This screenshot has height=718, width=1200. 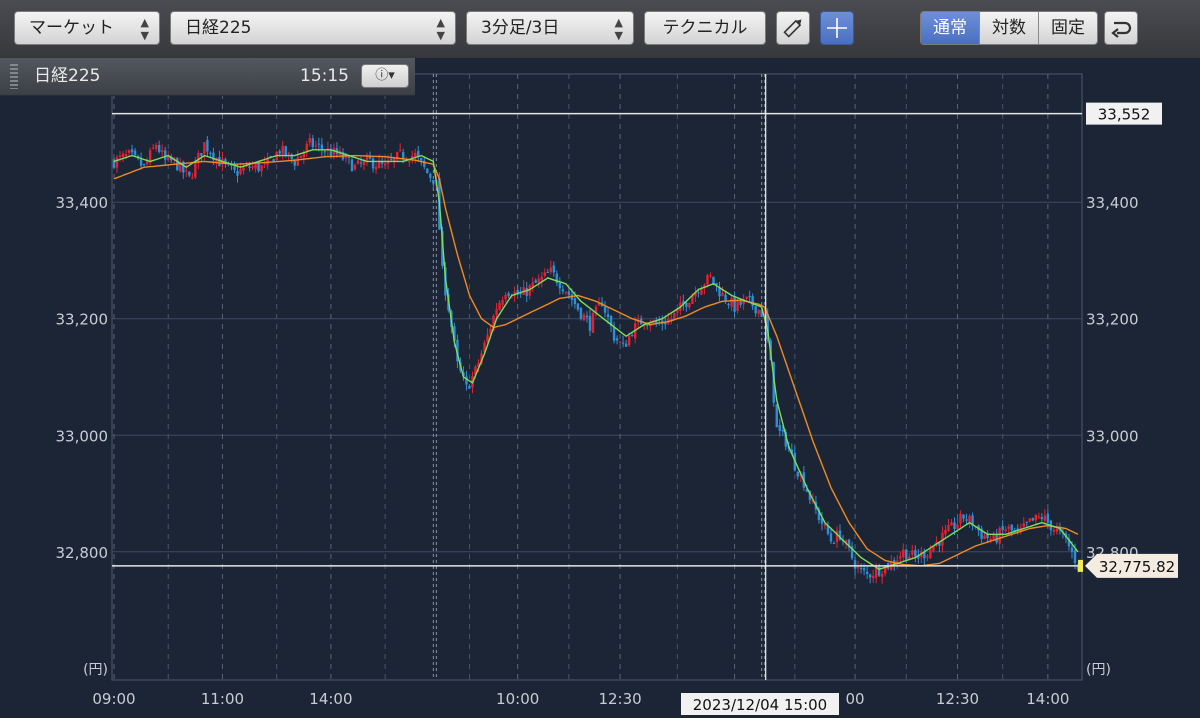 I want to click on technical-button-label: テクニカル, so click(x=705, y=28).